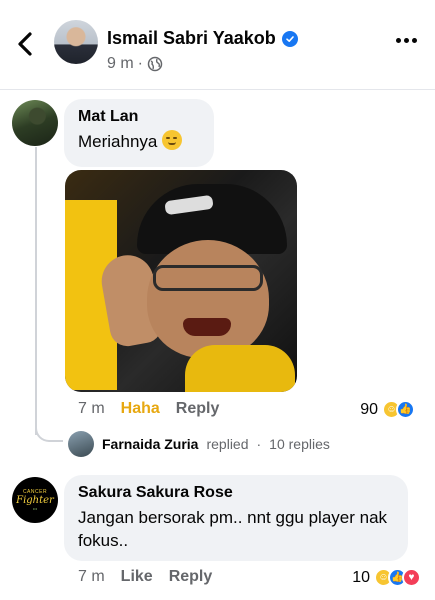  Describe the element at coordinates (386, 577) in the screenshot. I see `reaction-summary: 10 ☺ 👍 ♥` at that location.